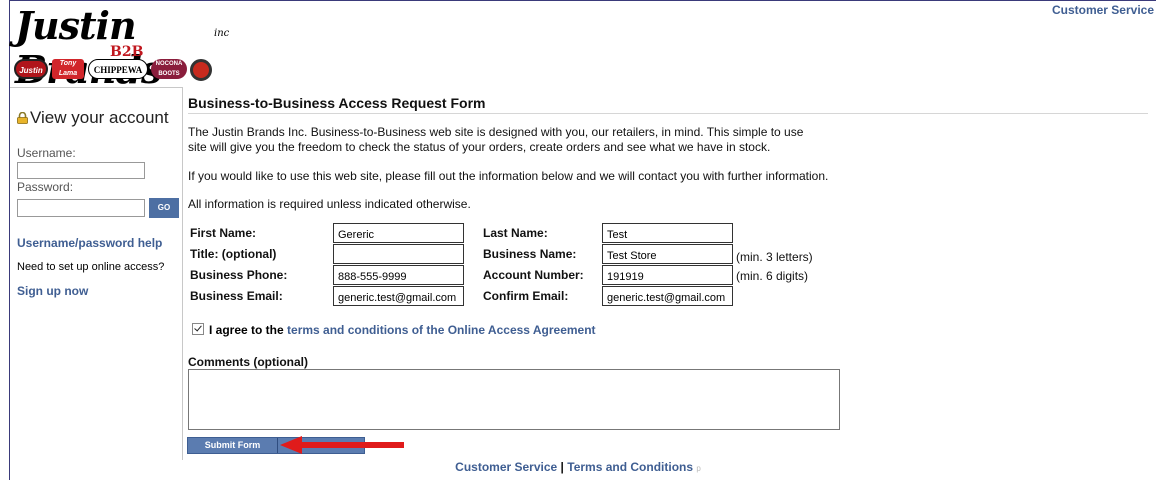 The width and height of the screenshot is (1156, 480). I want to click on username-label: Username:, so click(46, 153).